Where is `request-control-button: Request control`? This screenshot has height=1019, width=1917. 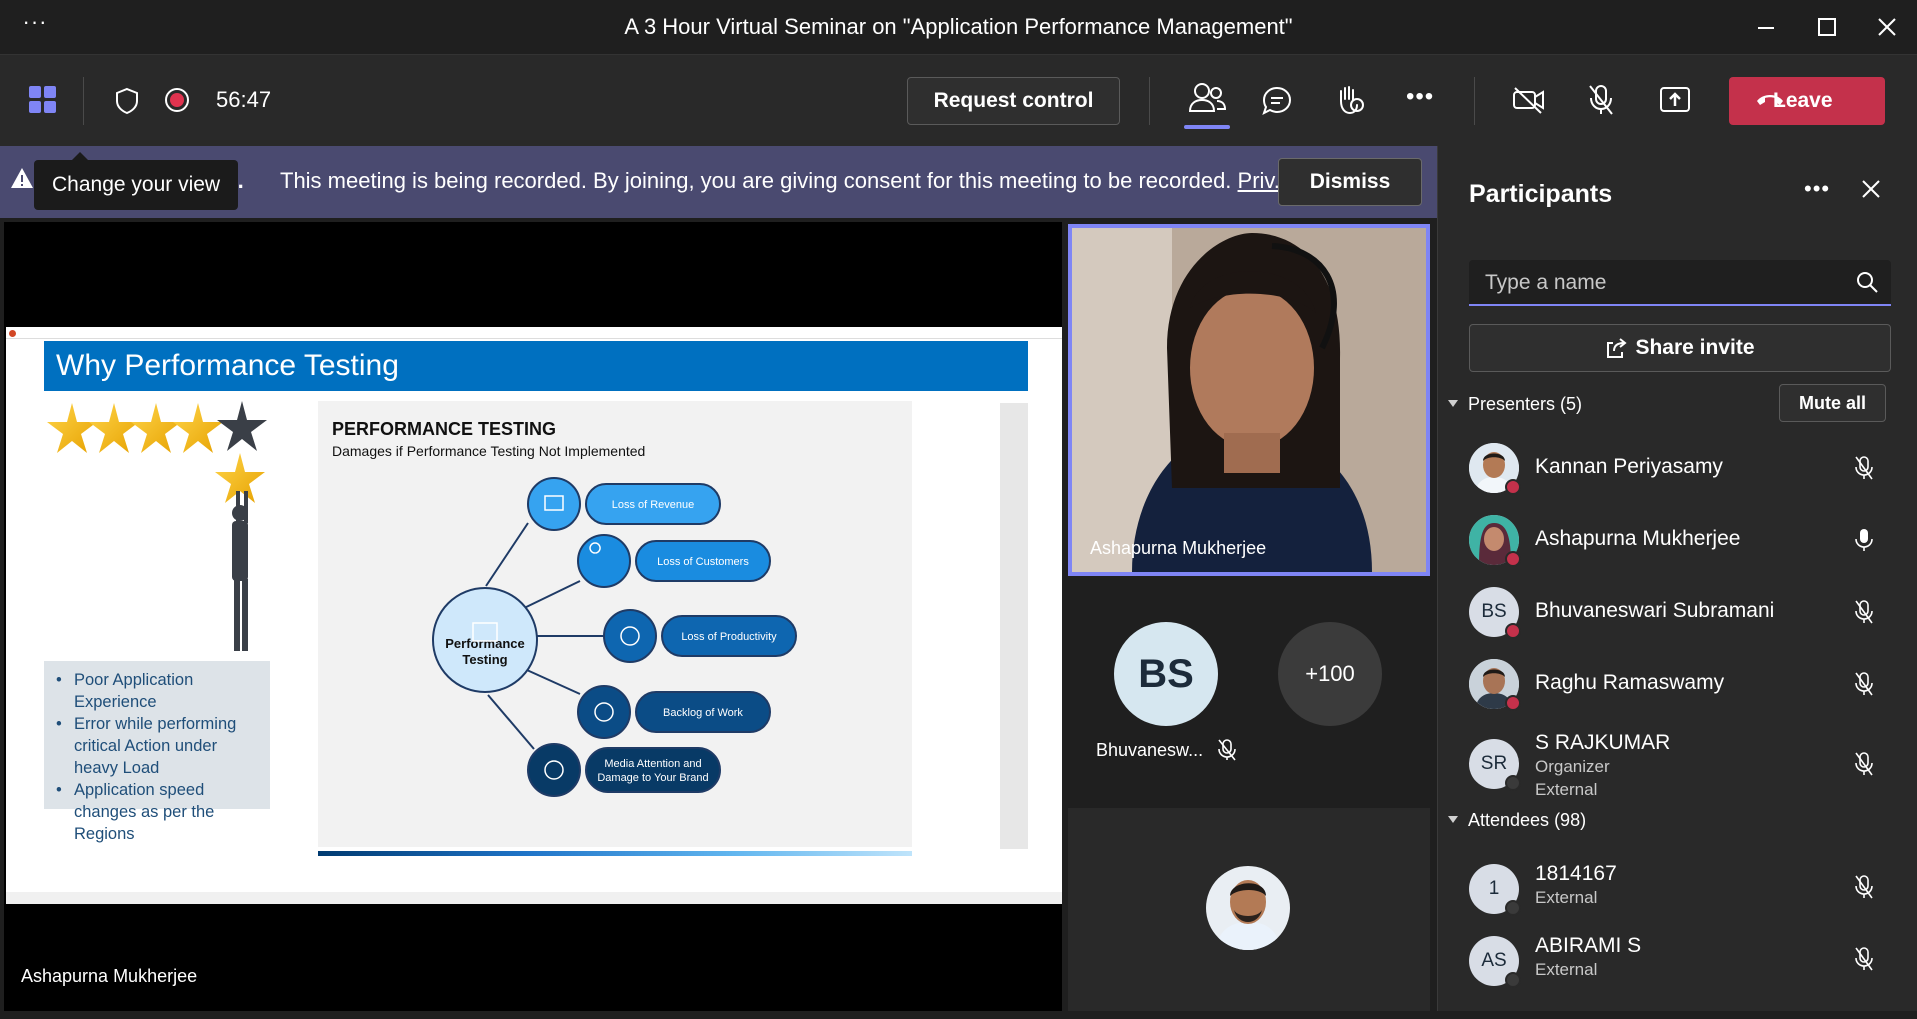 request-control-button: Request control is located at coordinates (1013, 101).